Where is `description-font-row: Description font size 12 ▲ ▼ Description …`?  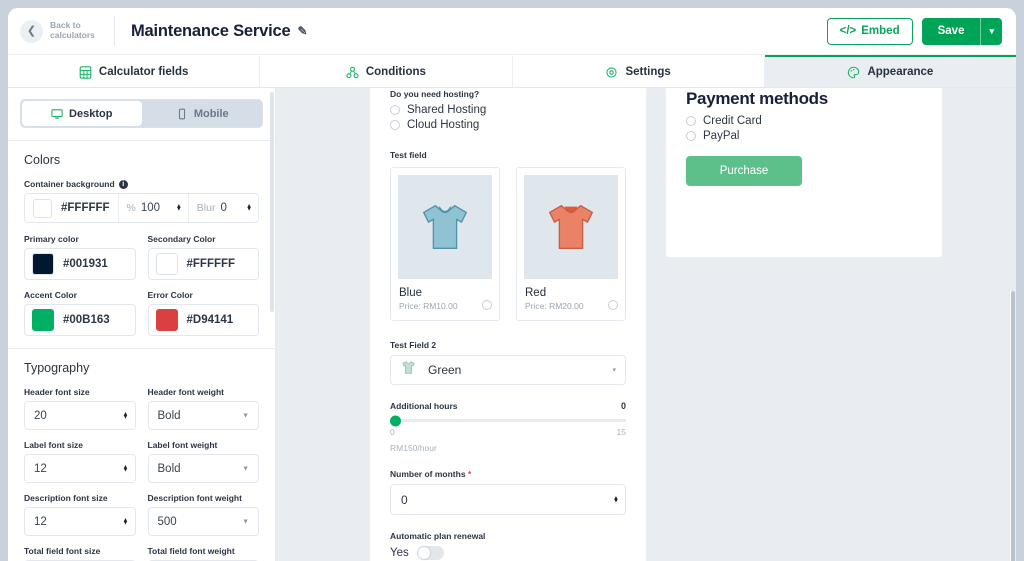 description-font-row: Description font size 12 ▲ ▼ Description … is located at coordinates (141, 514).